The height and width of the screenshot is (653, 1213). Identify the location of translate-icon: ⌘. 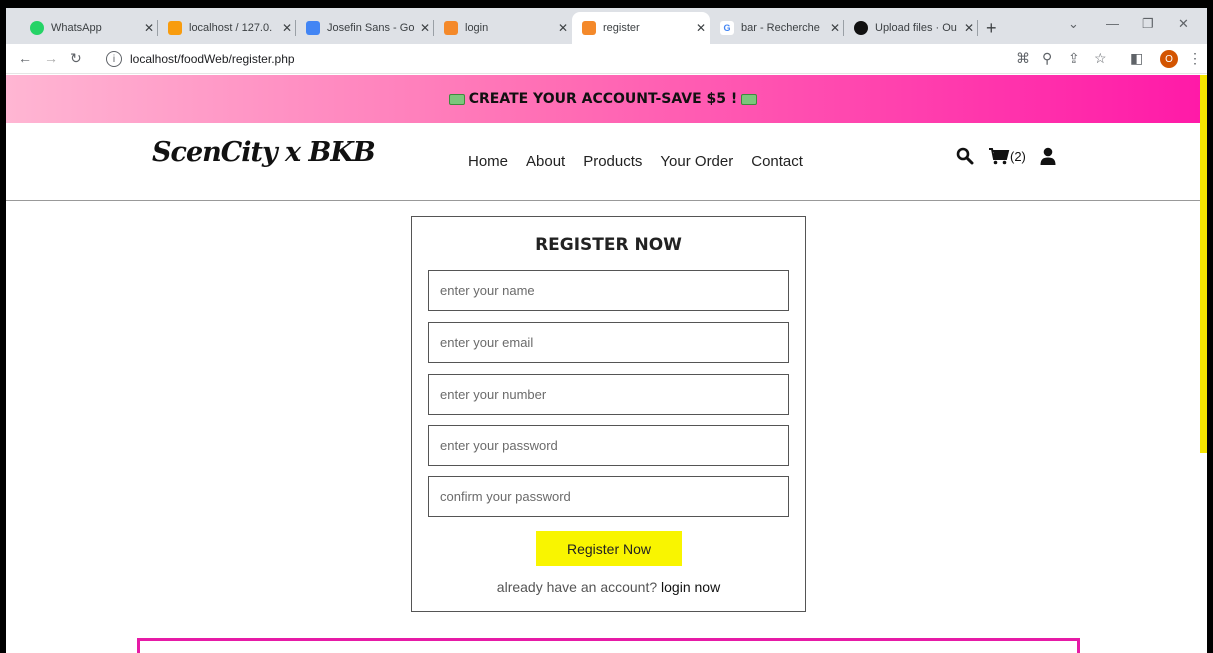
(1023, 58).